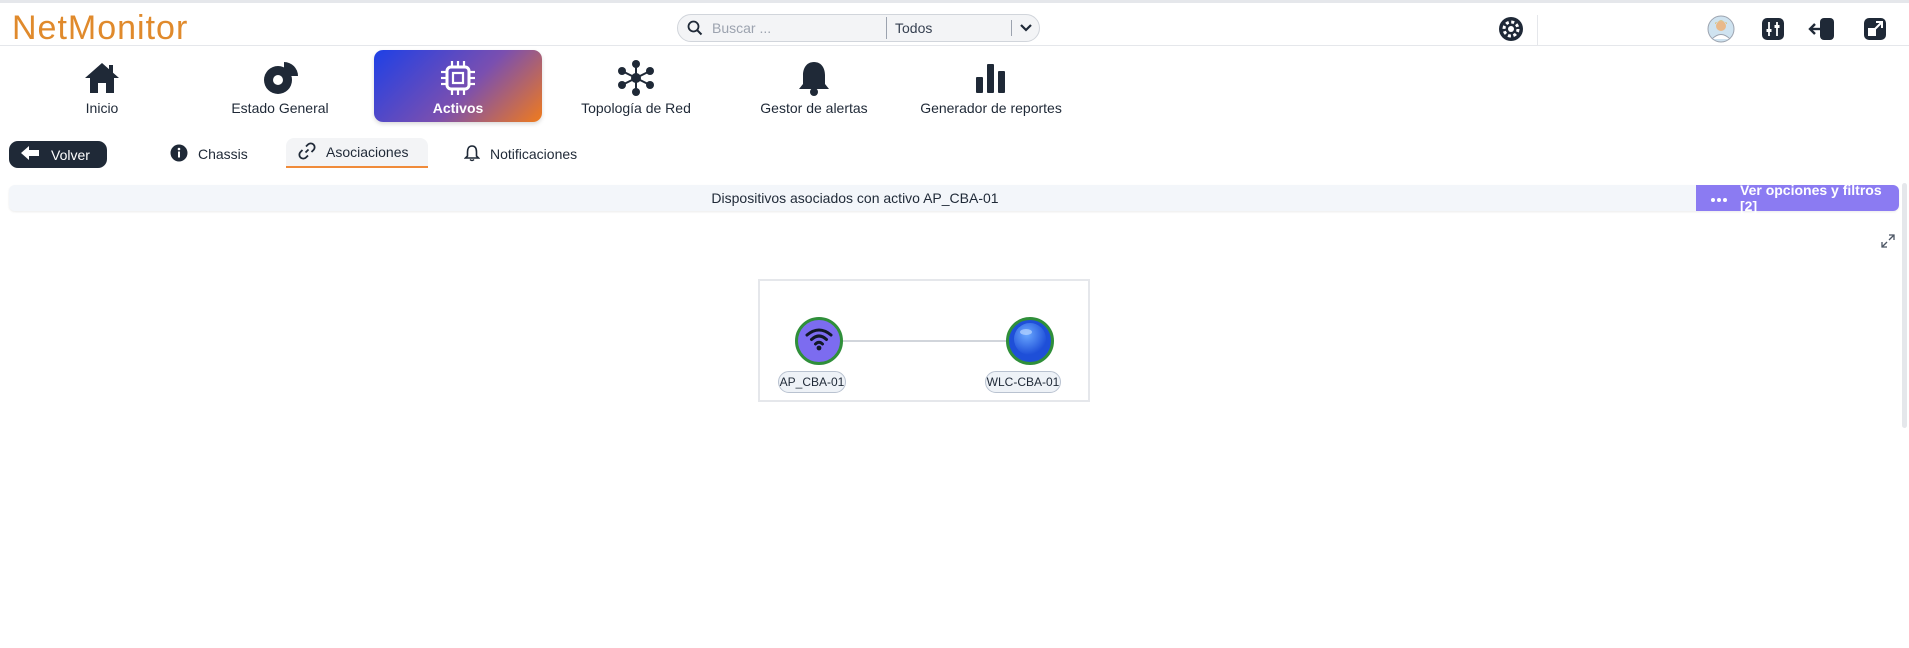 Image resolution: width=1909 pixels, height=648 pixels. Describe the element at coordinates (367, 152) in the screenshot. I see `tab-label: Asociaciones` at that location.